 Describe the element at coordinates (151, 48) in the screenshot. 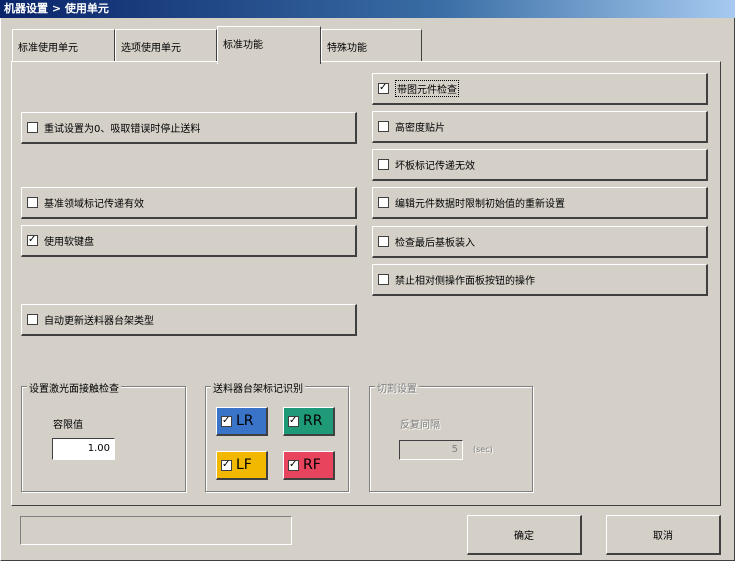

I see `tab-label: 选项使用单元` at that location.